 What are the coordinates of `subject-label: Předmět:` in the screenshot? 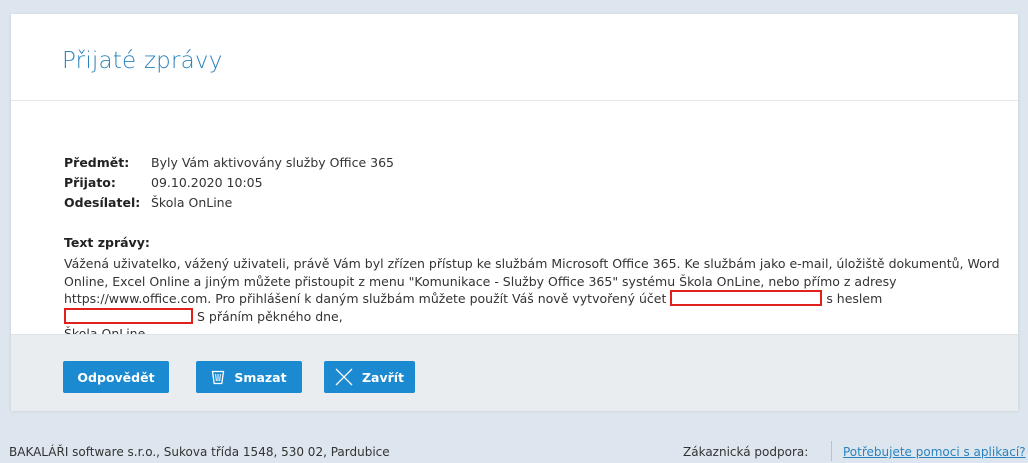 It's located at (97, 162).